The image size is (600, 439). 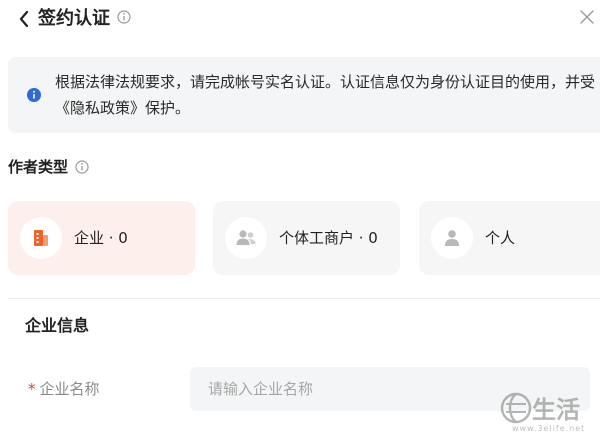 I want to click on author-type-option-personal: 个人, so click(x=509, y=238).